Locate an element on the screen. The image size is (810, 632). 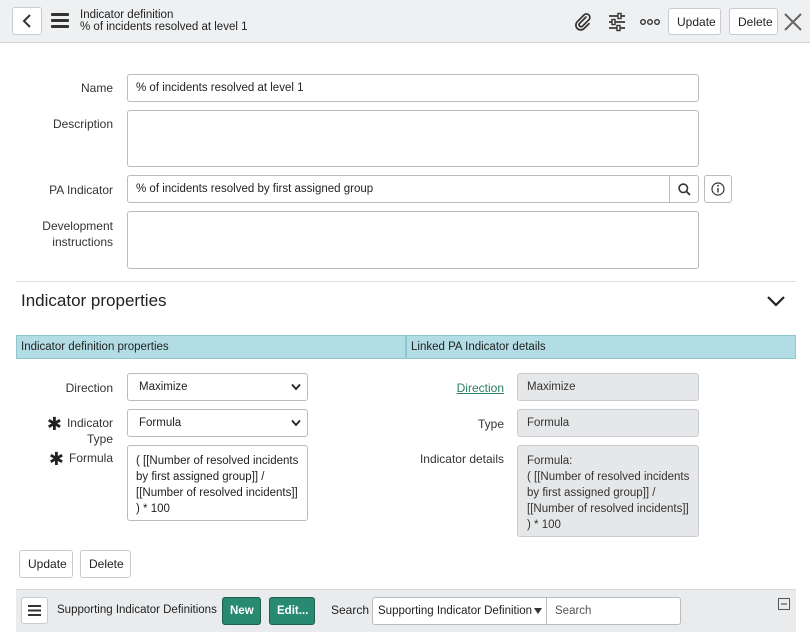
dev-instructions-label-line2: instructions is located at coordinates (82, 242).